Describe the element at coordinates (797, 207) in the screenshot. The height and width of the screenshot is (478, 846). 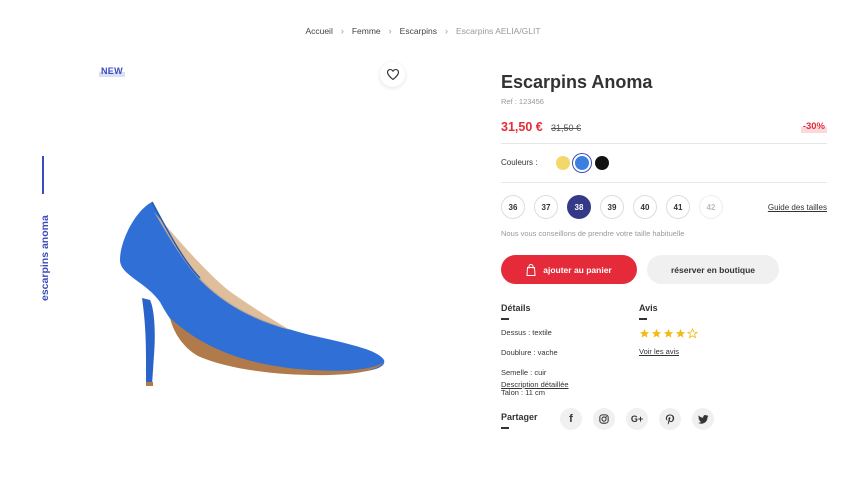
I see `size-guide-link: Guide des tailles` at that location.